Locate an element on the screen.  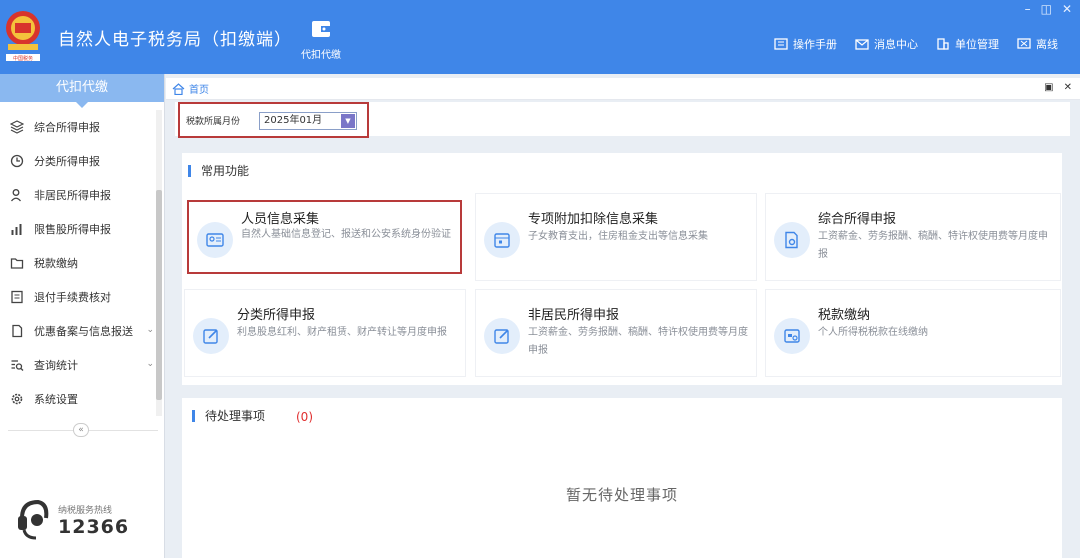
tax-period-value: 2025年01月 is located at coordinates (293, 120).